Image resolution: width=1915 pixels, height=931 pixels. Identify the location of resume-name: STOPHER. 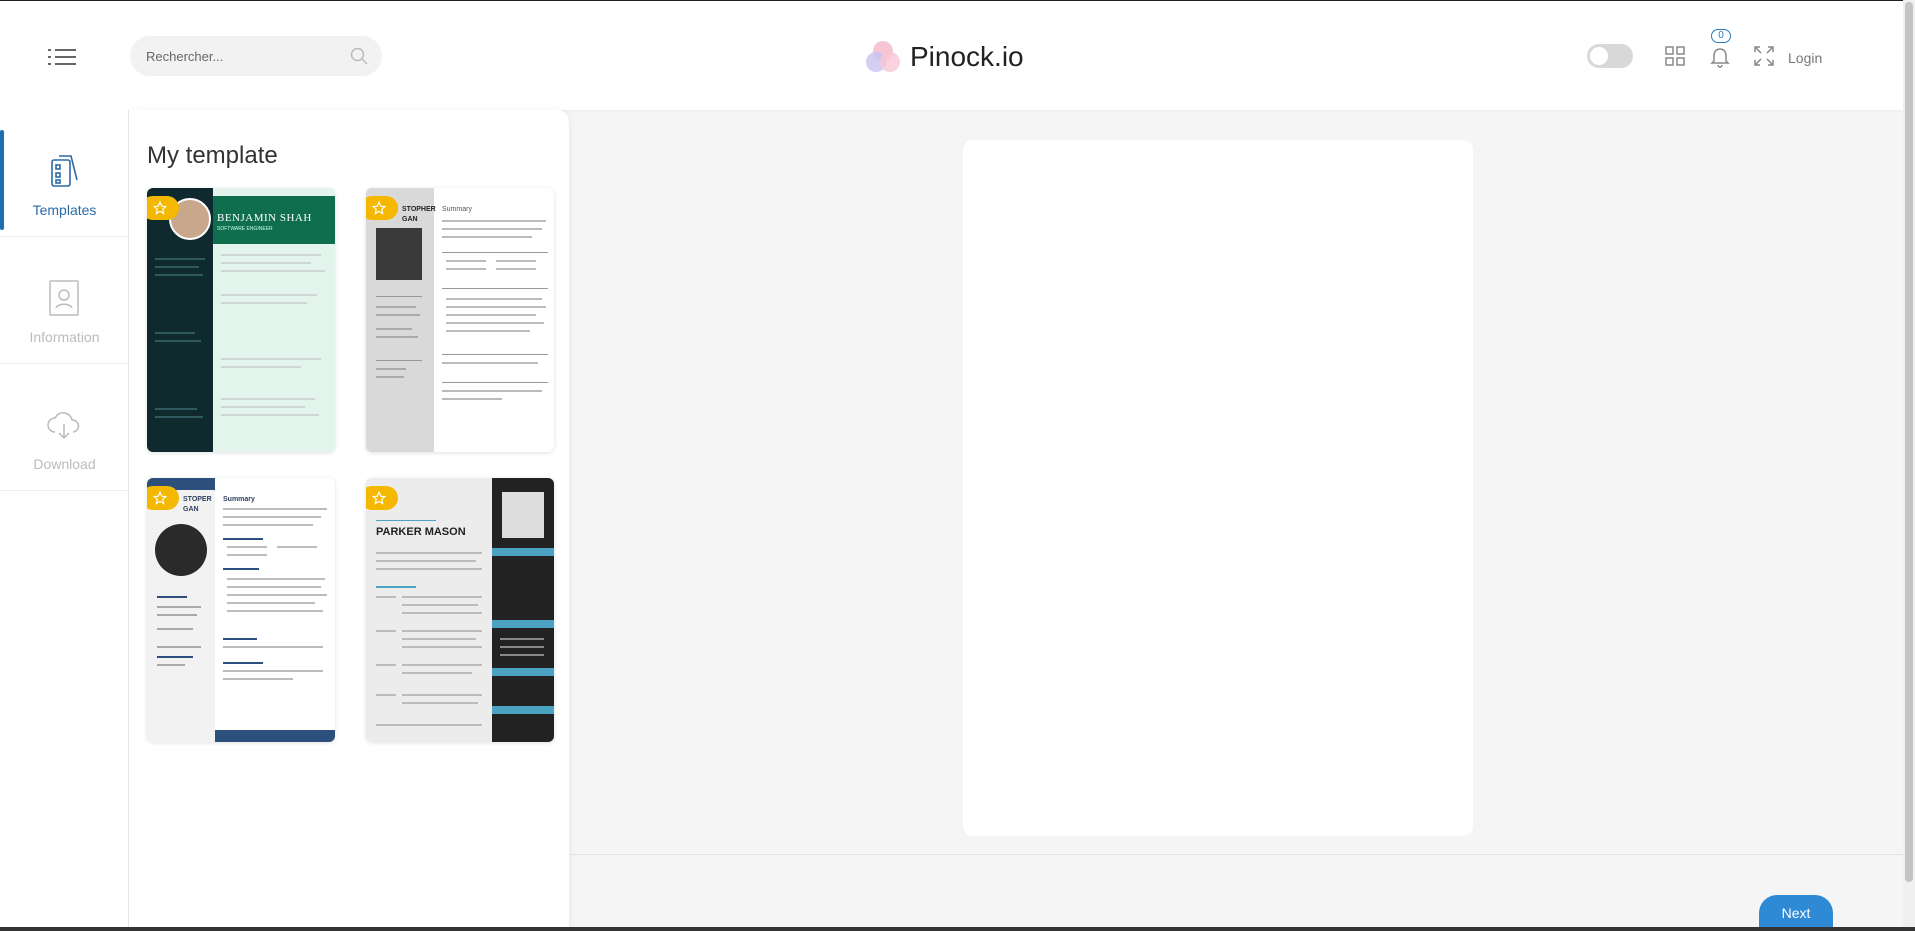
(419, 209).